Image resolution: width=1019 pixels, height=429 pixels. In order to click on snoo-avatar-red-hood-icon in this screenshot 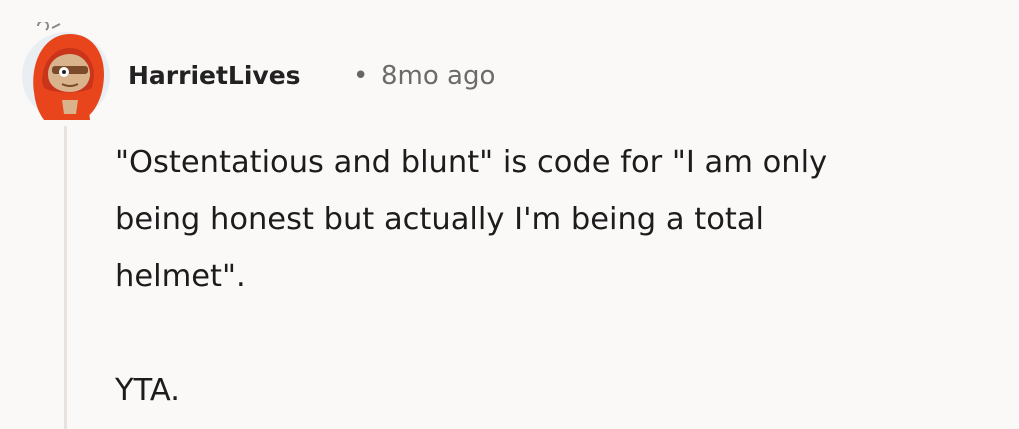, I will do `click(66, 71)`.